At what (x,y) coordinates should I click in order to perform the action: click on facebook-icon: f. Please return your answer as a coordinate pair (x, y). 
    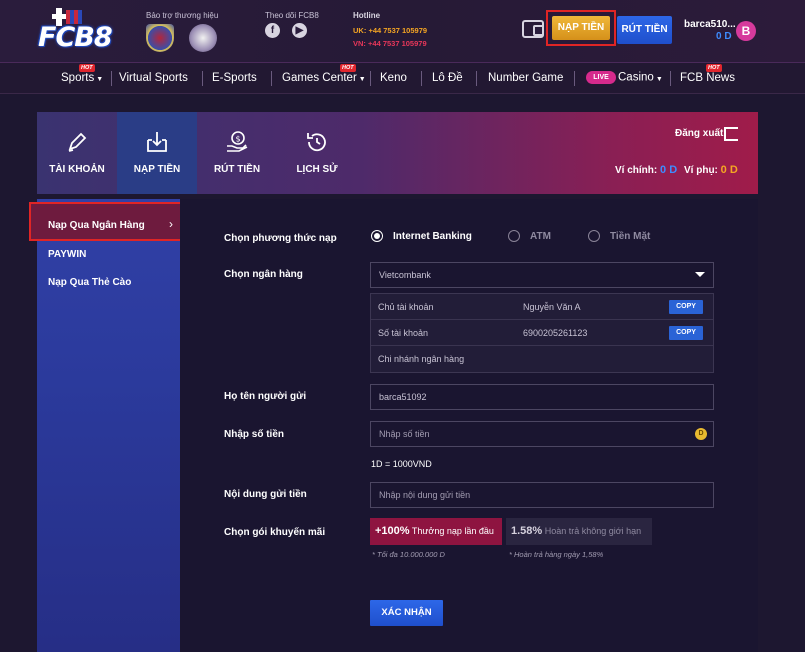
    Looking at the image, I should click on (272, 30).